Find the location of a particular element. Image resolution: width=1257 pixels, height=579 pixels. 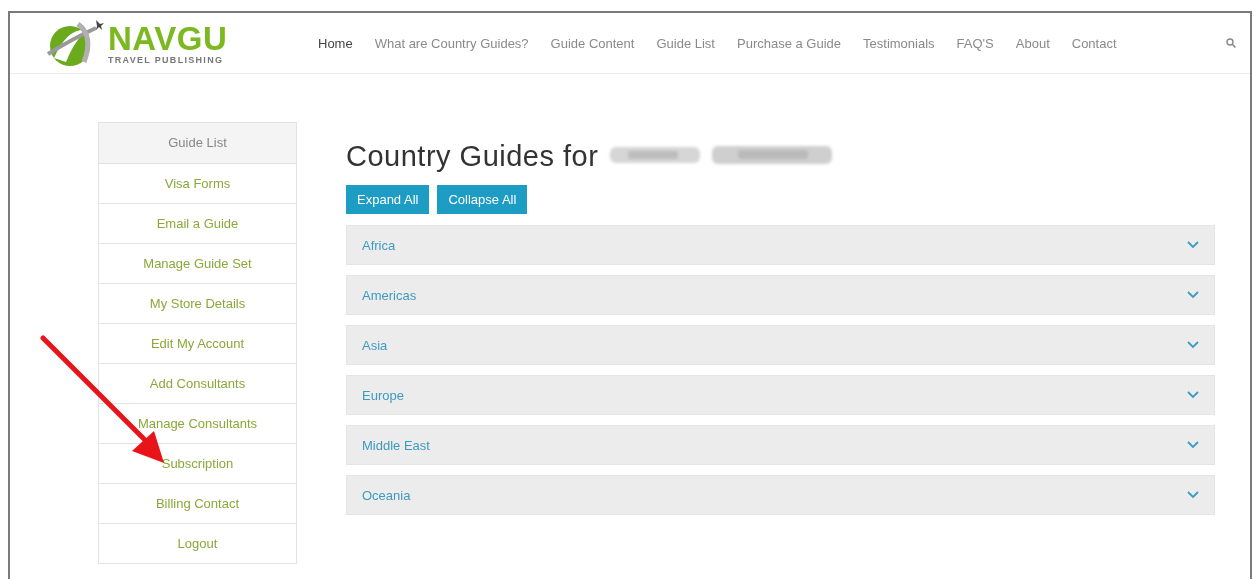

nav-link: Purchase a Guide is located at coordinates (789, 43).